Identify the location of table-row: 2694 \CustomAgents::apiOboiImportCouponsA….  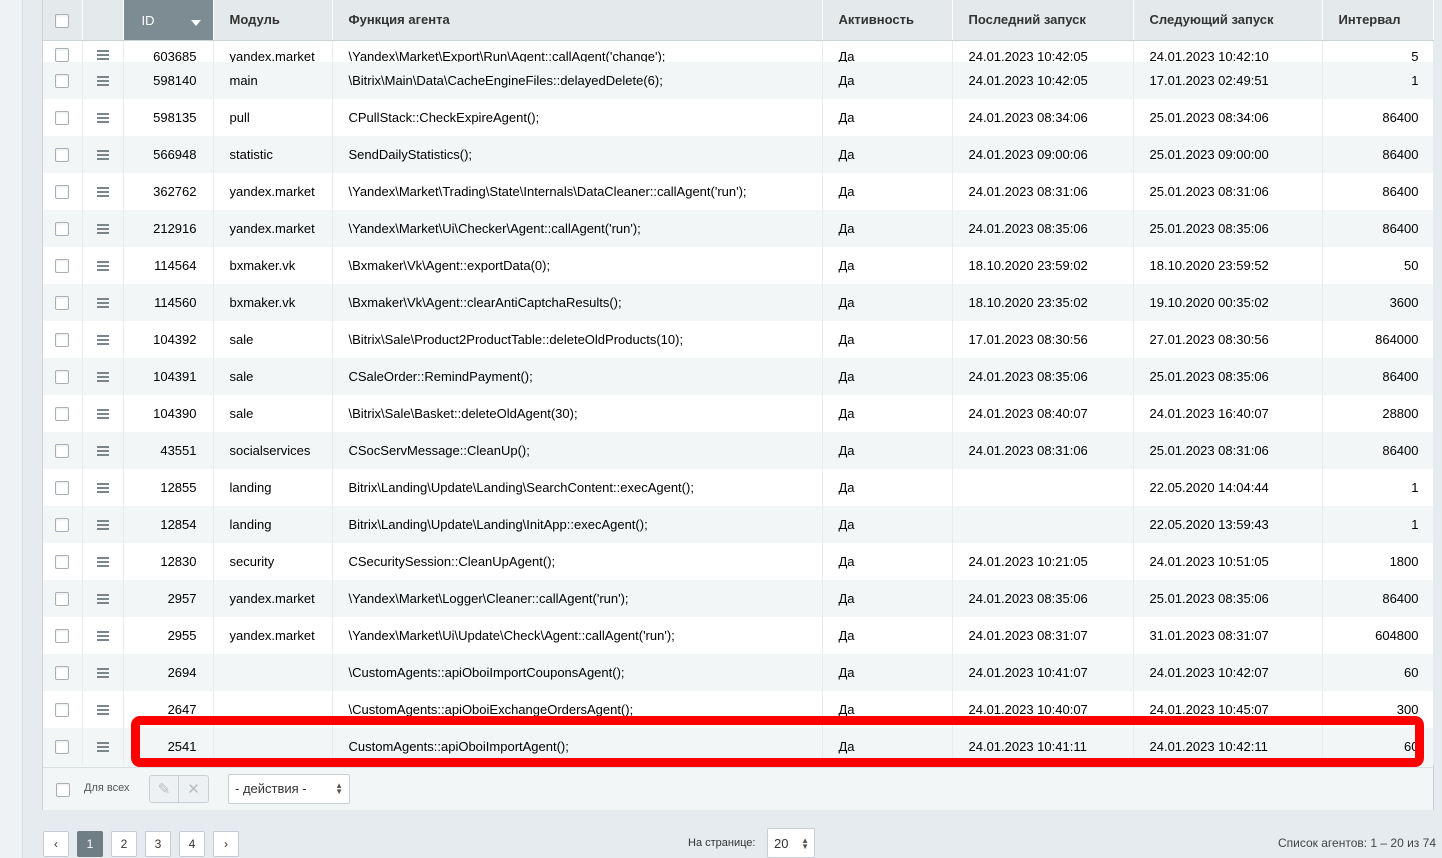
(738, 672).